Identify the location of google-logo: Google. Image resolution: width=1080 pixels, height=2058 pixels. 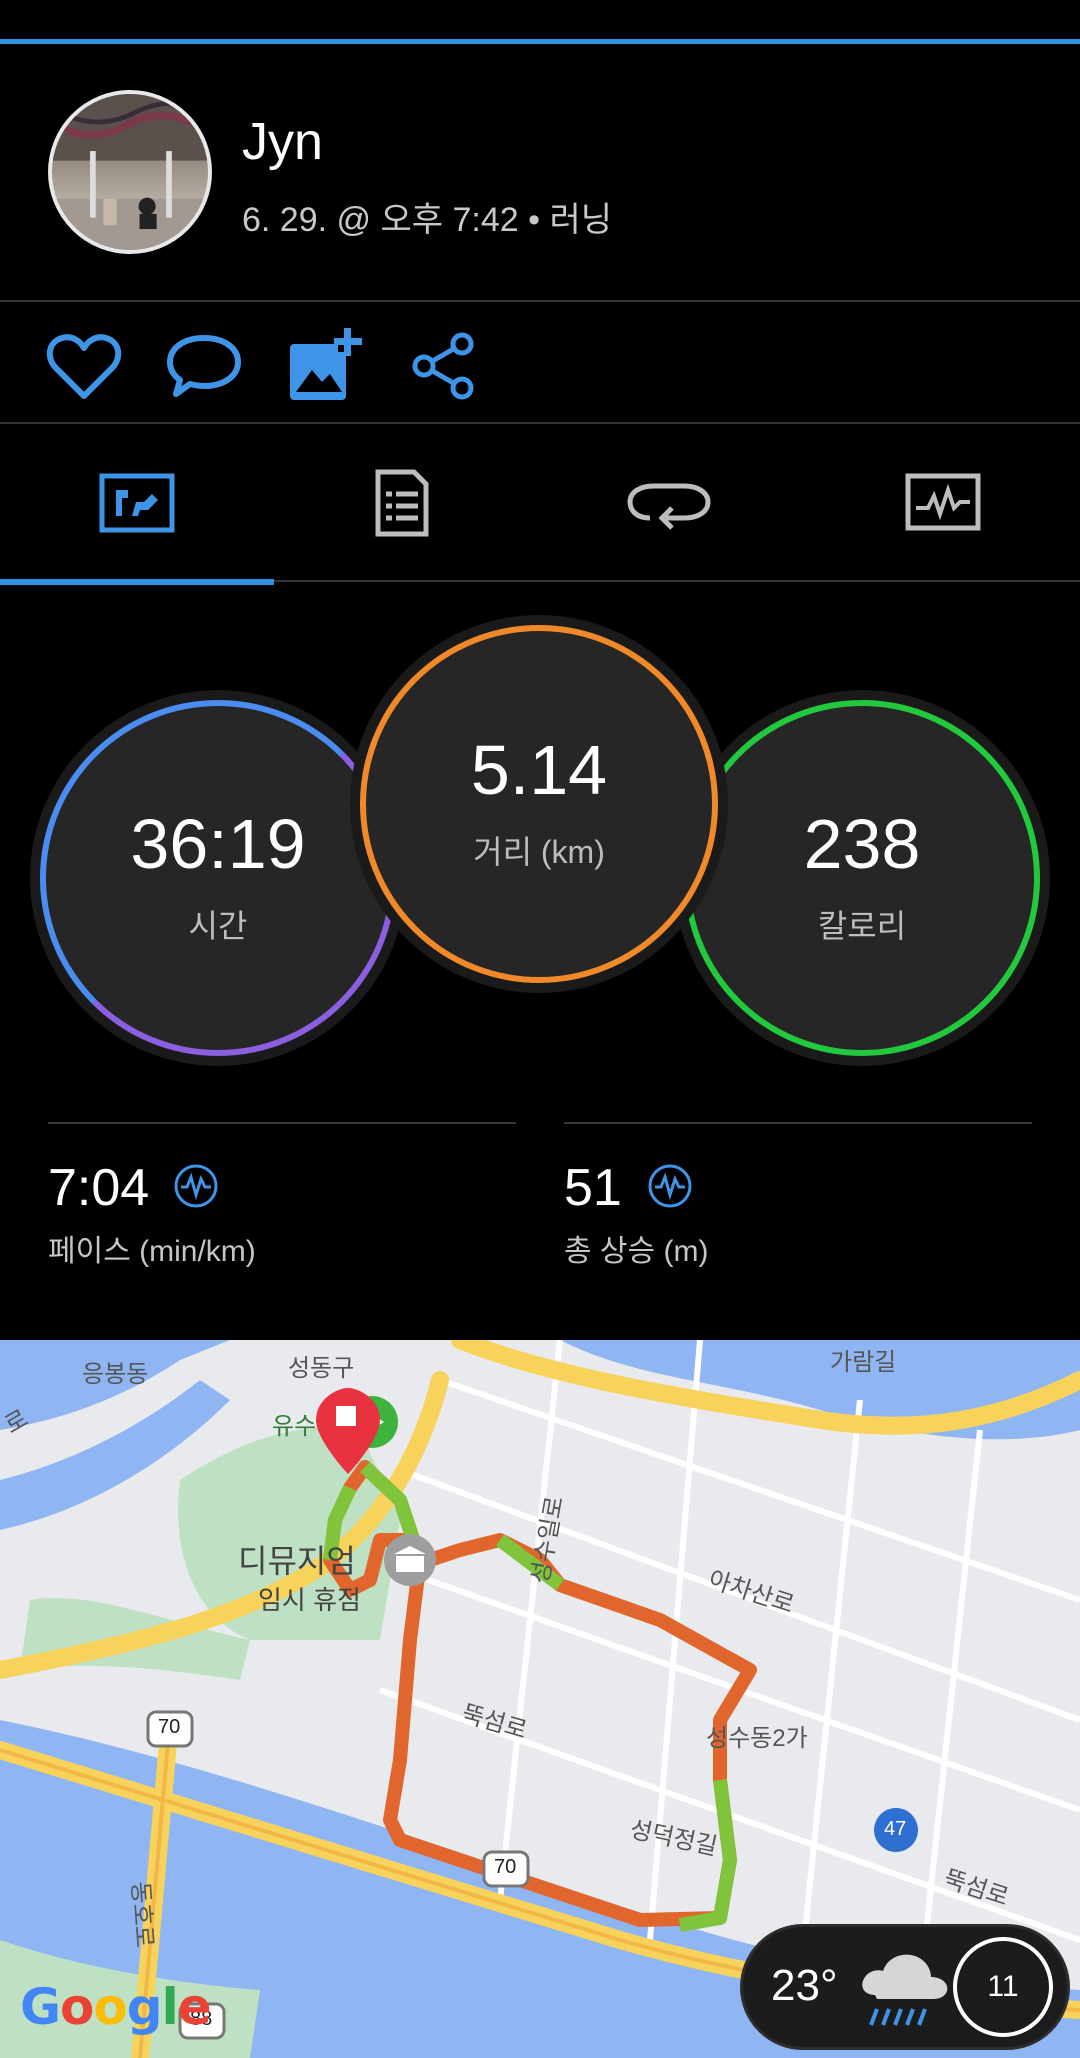
(116, 2007).